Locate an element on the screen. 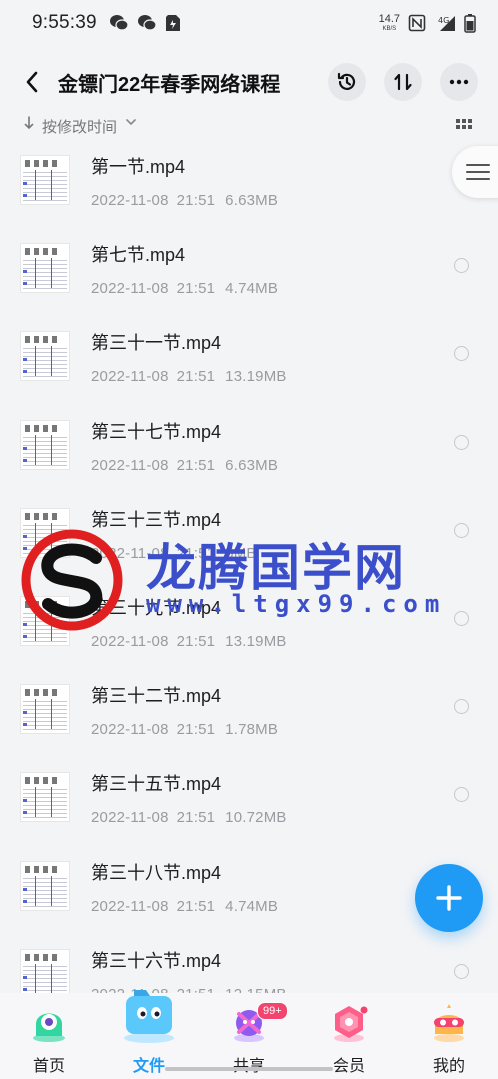 The height and width of the screenshot is (1079, 498). file-meta: 2022-11-08 21:51 1.78MB is located at coordinates (184, 729).